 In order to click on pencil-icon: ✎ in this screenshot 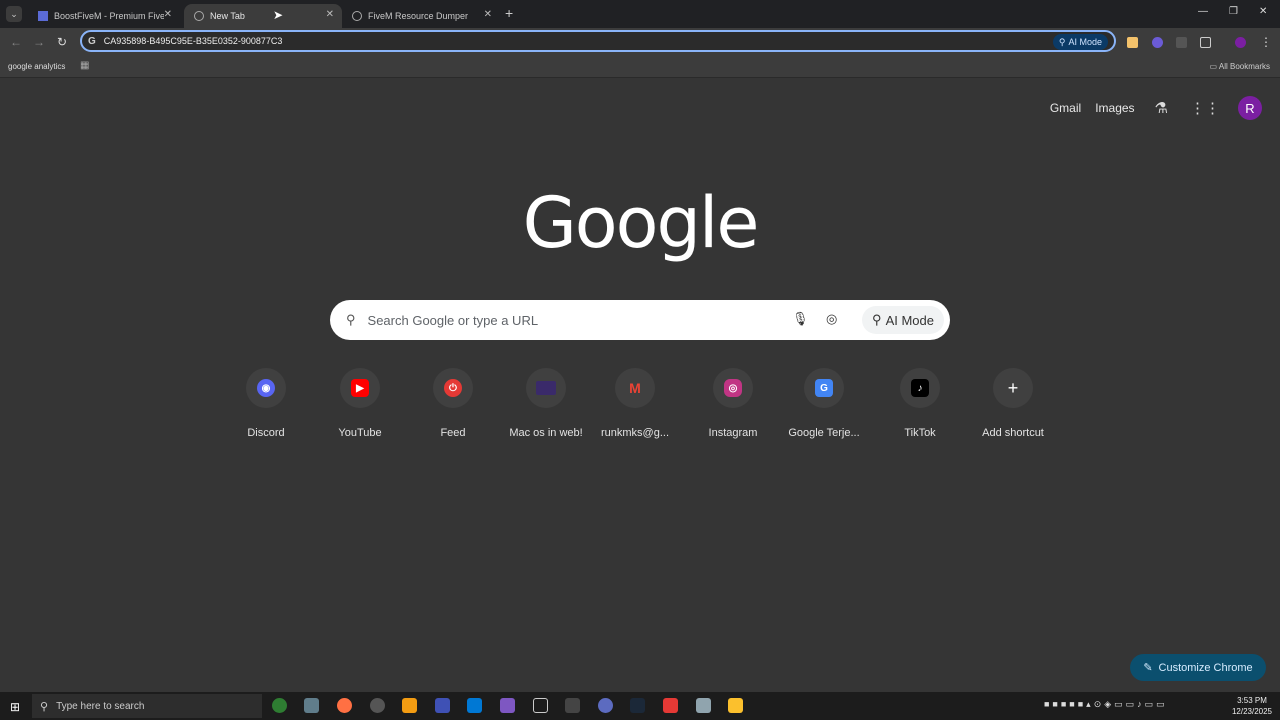, I will do `click(1148, 668)`.